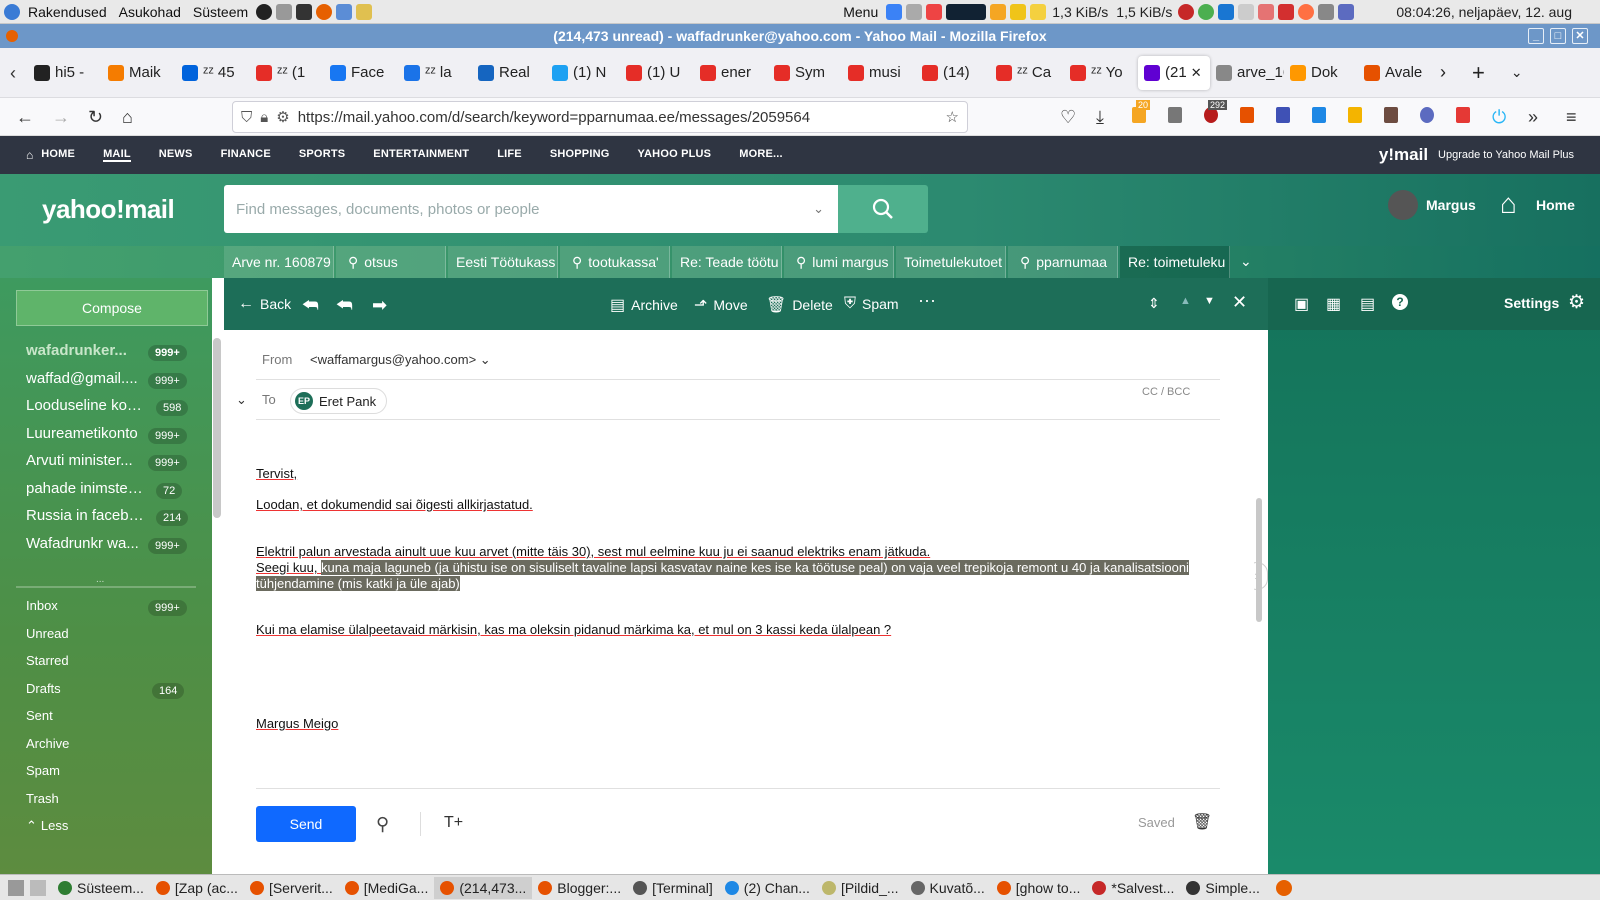 The height and width of the screenshot is (900, 1600). I want to click on upgrade-link: Upgrade to Yahoo Mail Plus, so click(1506, 155).